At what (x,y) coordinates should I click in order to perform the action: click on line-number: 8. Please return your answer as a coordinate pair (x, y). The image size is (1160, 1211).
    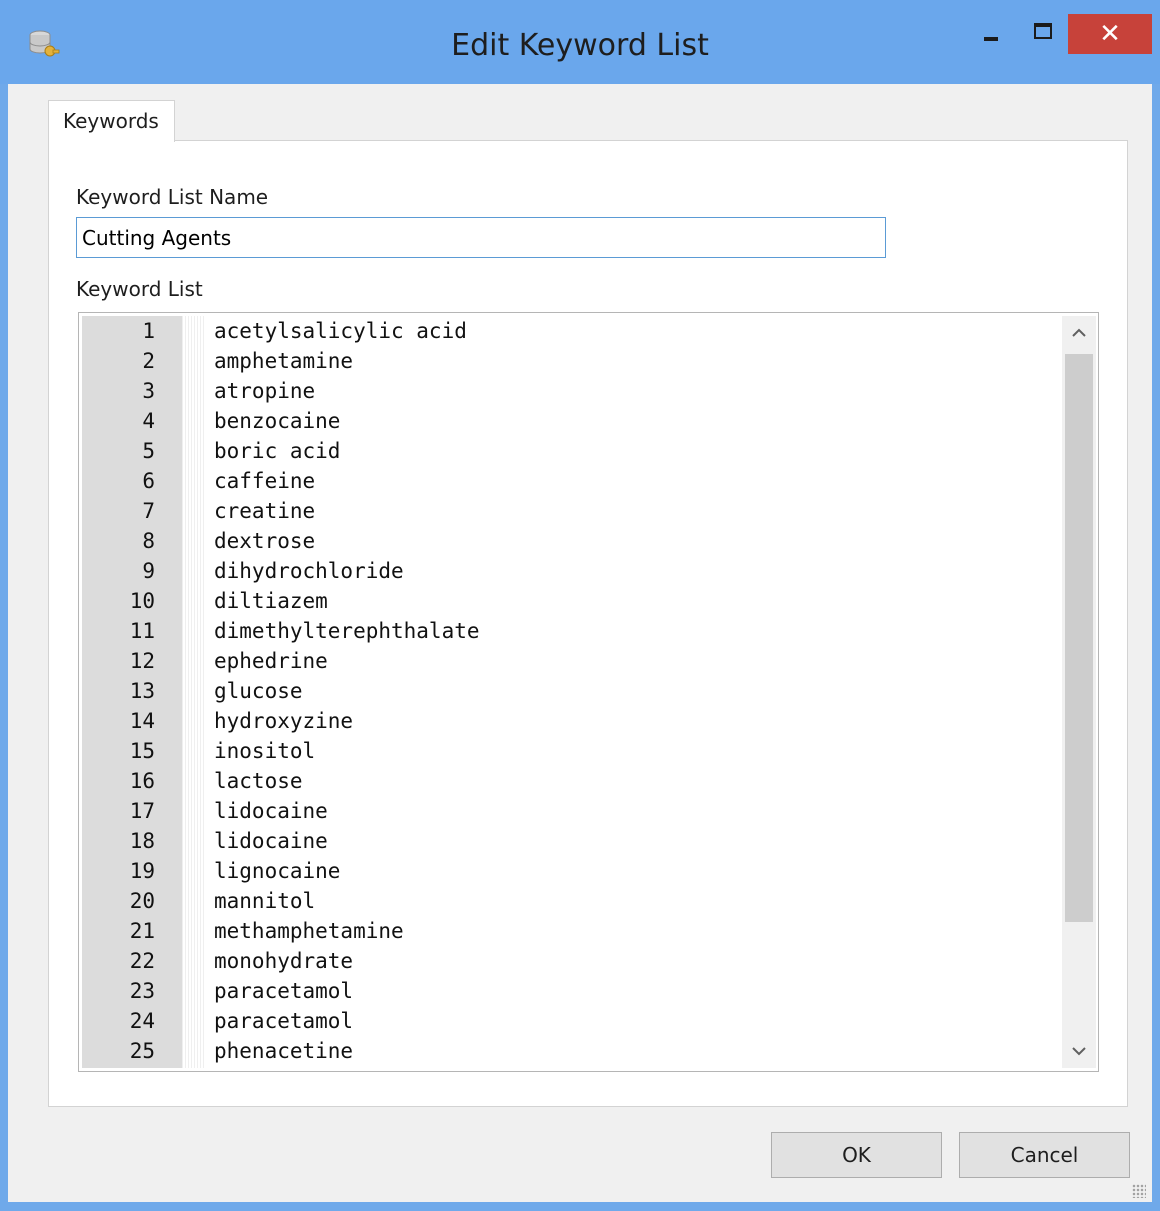
    Looking at the image, I should click on (148, 541).